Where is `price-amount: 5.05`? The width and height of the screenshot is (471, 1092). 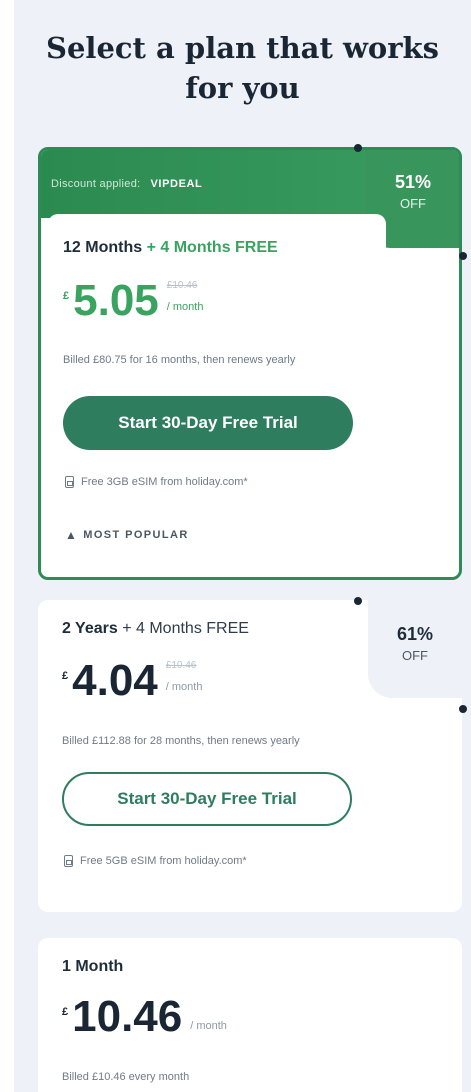 price-amount: 5.05 is located at coordinates (116, 300).